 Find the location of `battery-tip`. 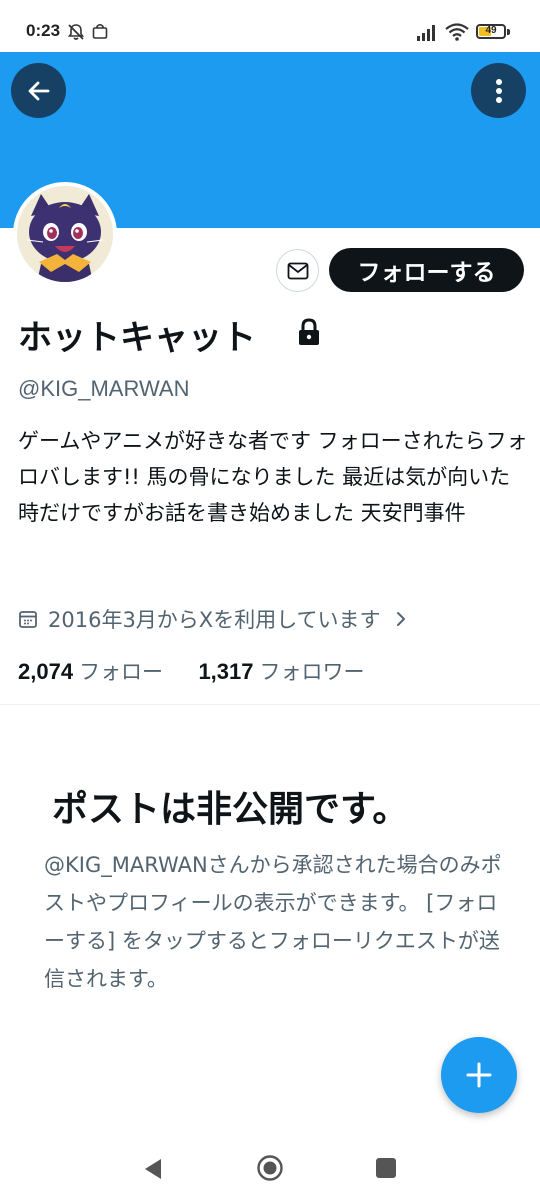

battery-tip is located at coordinates (508, 32).